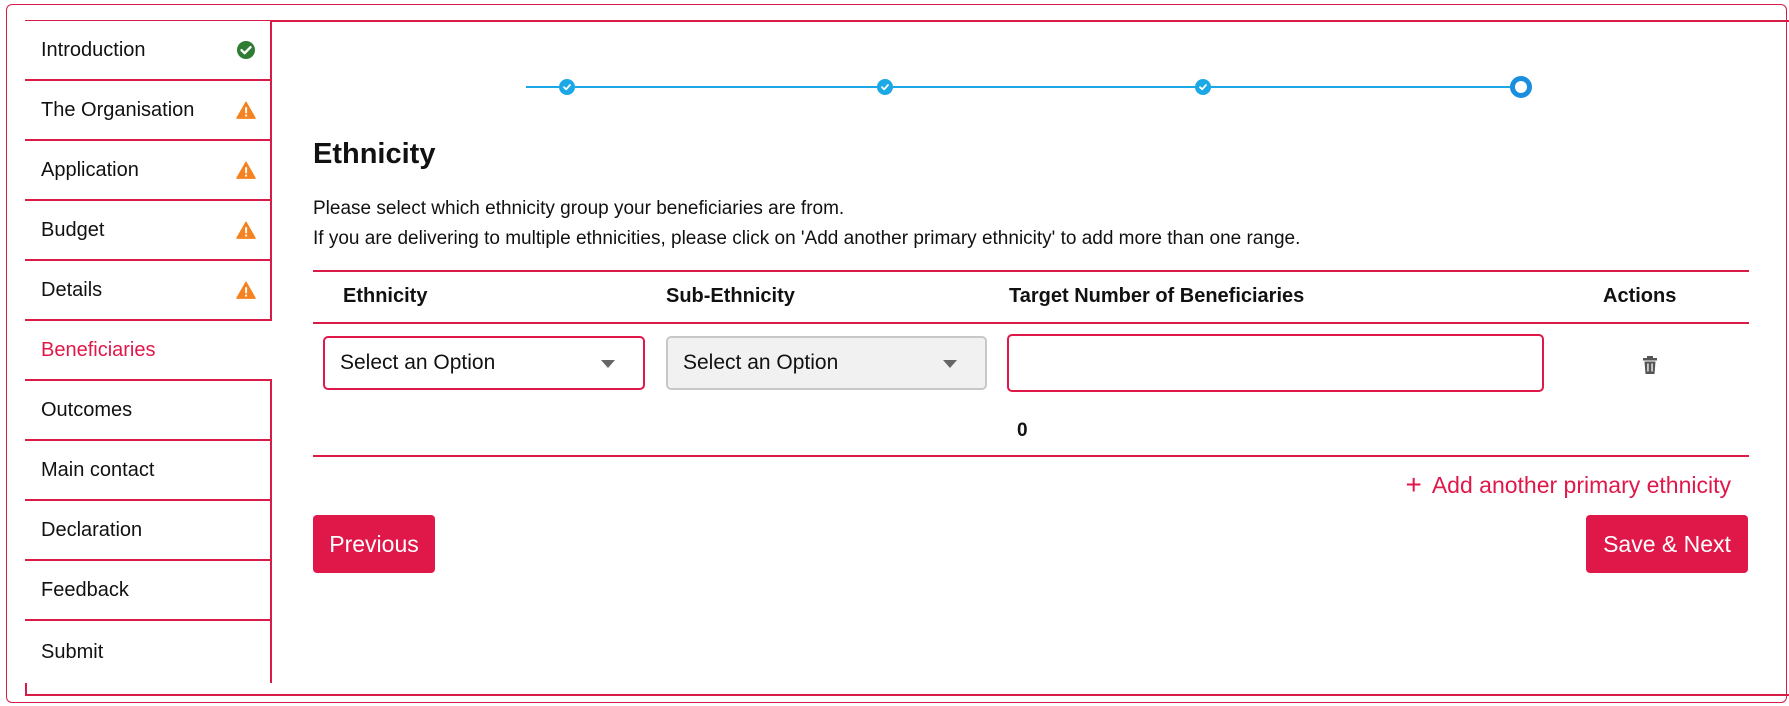  Describe the element at coordinates (72, 651) in the screenshot. I see `sidebar-item-label: Submit` at that location.